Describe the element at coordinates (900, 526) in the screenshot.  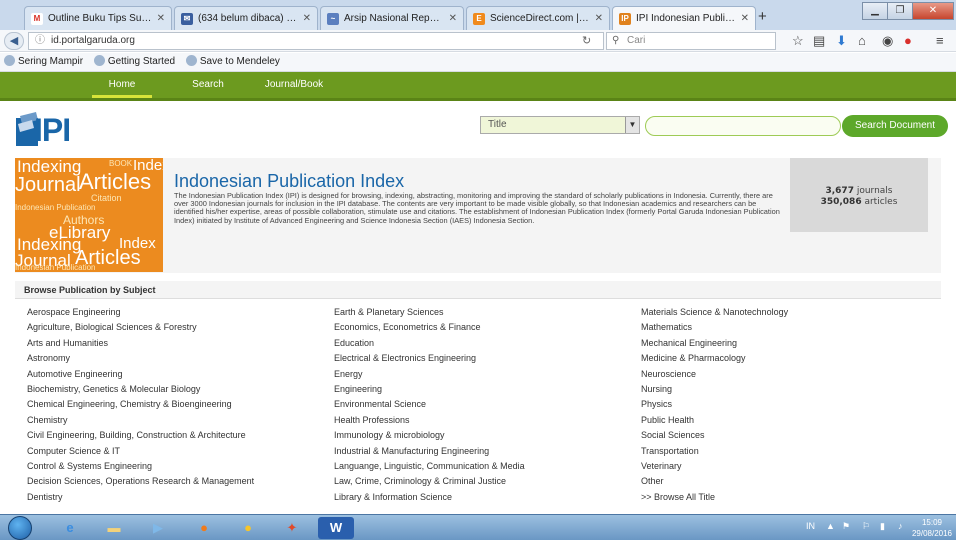
I see `volume-icon: ♪` at that location.